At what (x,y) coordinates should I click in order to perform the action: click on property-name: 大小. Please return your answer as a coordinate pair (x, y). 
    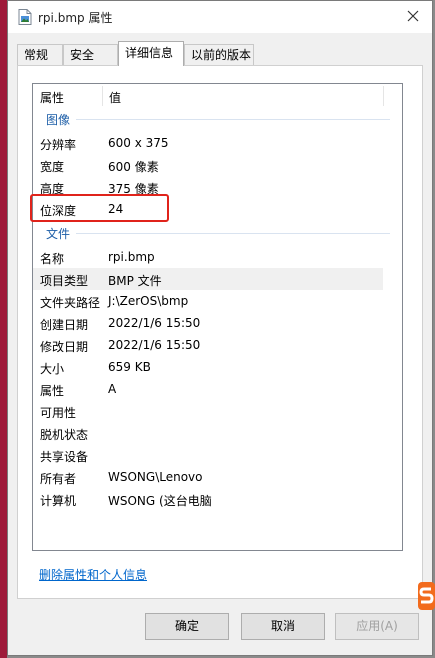
    Looking at the image, I should click on (52, 369).